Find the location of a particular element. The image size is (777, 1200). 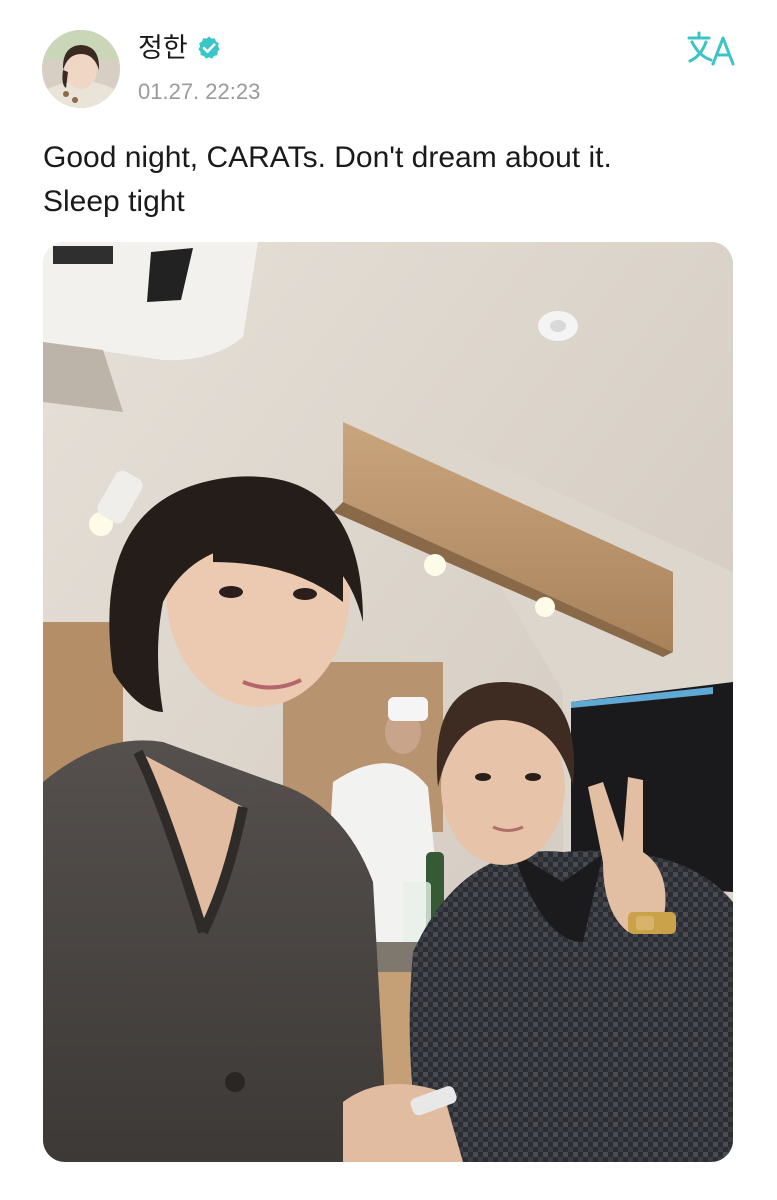

author-name-row: 정한 is located at coordinates (180, 48).